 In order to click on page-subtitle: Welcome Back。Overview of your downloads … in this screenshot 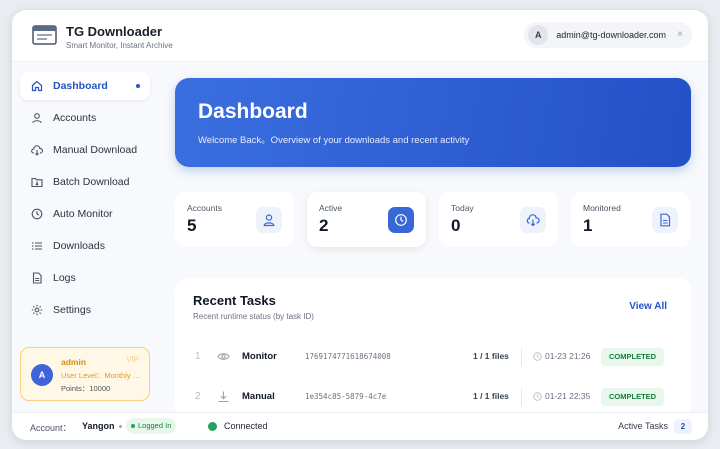, I will do `click(334, 140)`.